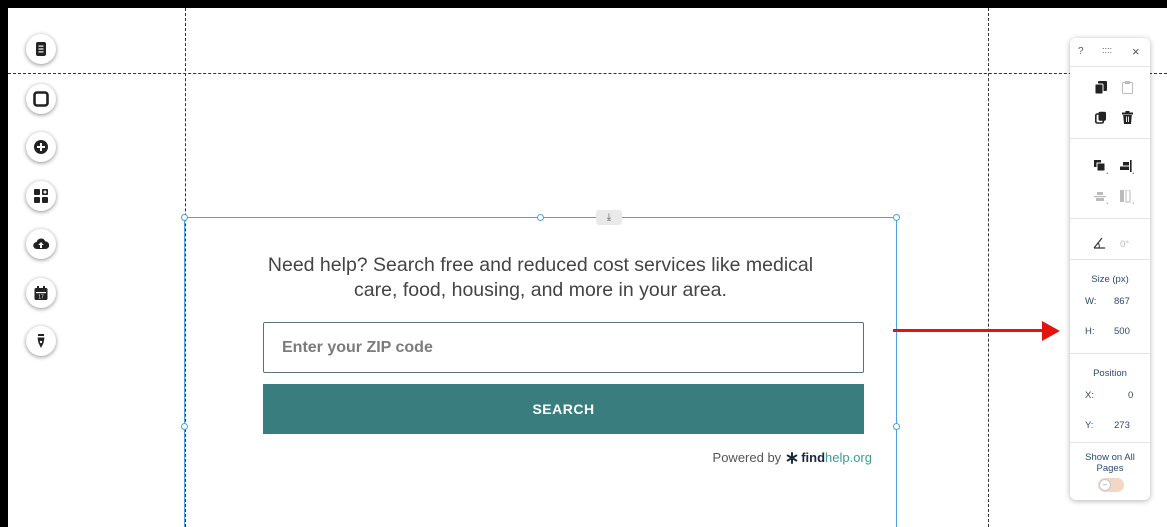 The width and height of the screenshot is (1167, 527). I want to click on copy-button, so click(1101, 87).